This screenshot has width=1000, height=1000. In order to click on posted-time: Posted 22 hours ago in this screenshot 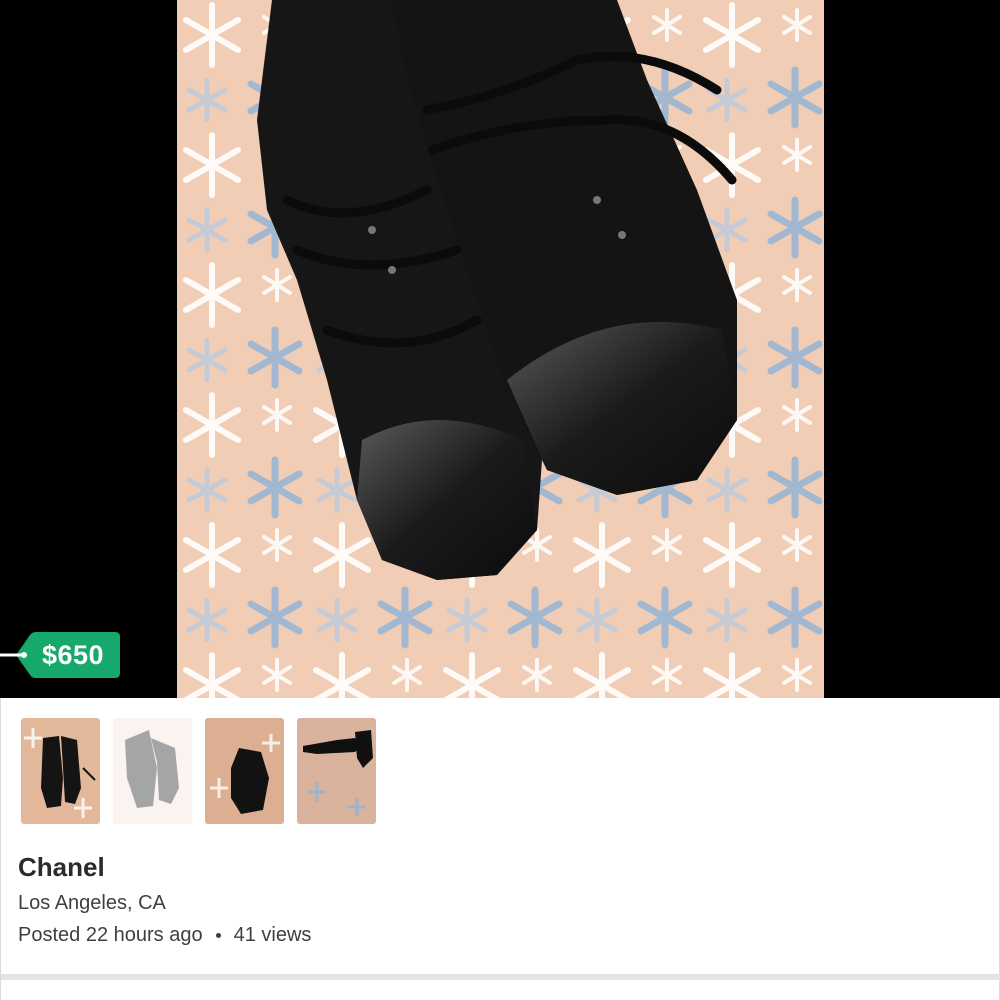, I will do `click(110, 935)`.